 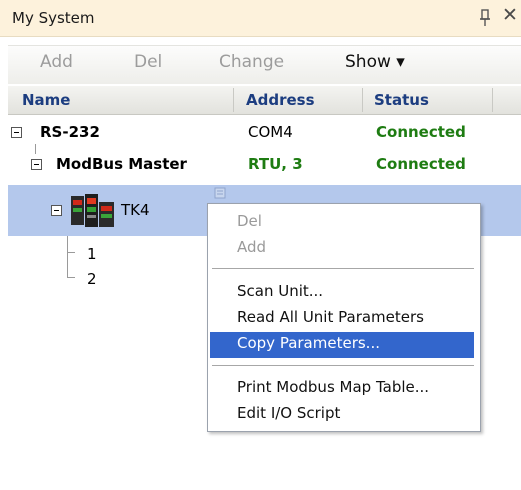 What do you see at coordinates (135, 210) in the screenshot?
I see `tree-item-tk4: TK4` at bounding box center [135, 210].